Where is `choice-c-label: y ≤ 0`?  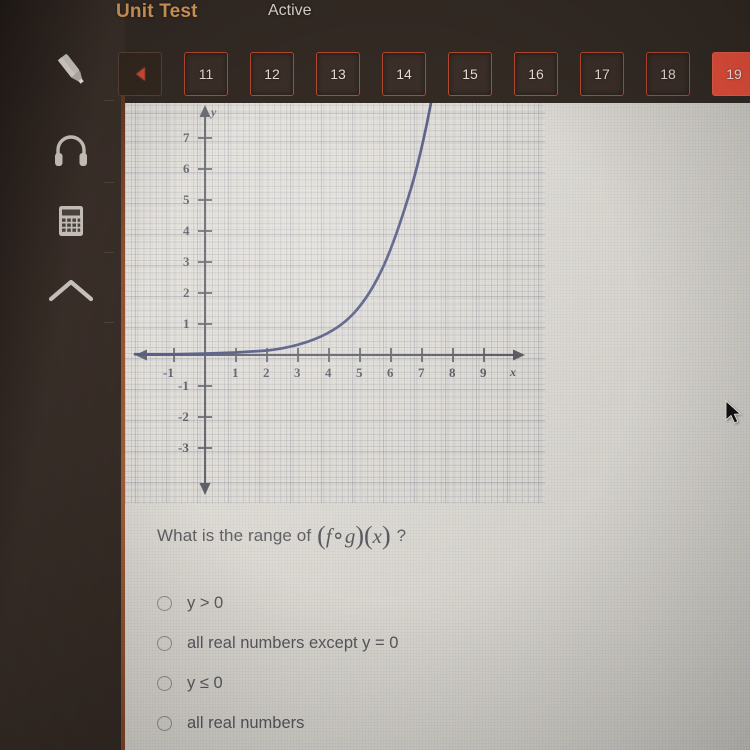 choice-c-label: y ≤ 0 is located at coordinates (205, 682).